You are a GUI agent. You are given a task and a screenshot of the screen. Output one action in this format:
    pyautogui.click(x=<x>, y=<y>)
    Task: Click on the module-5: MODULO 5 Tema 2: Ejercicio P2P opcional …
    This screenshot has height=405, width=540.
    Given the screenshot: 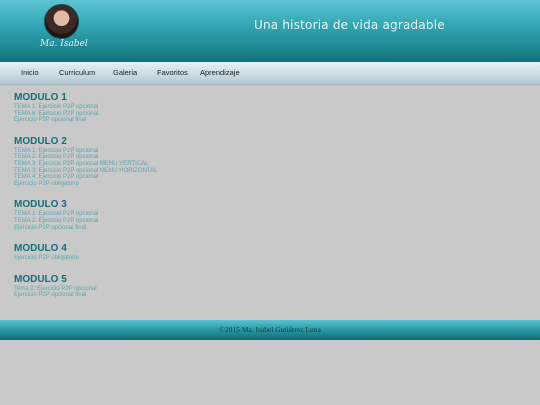 What is the action you would take?
    pyautogui.click(x=264, y=286)
    